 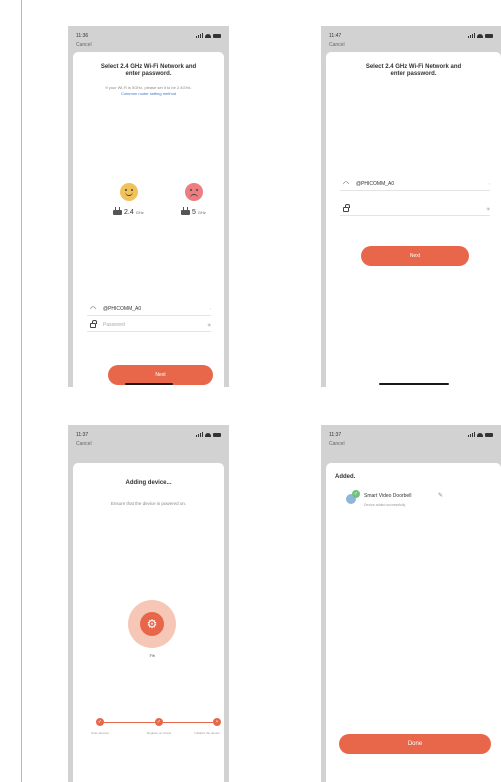 What do you see at coordinates (152, 655) in the screenshot?
I see `progress-percent: 7%` at bounding box center [152, 655].